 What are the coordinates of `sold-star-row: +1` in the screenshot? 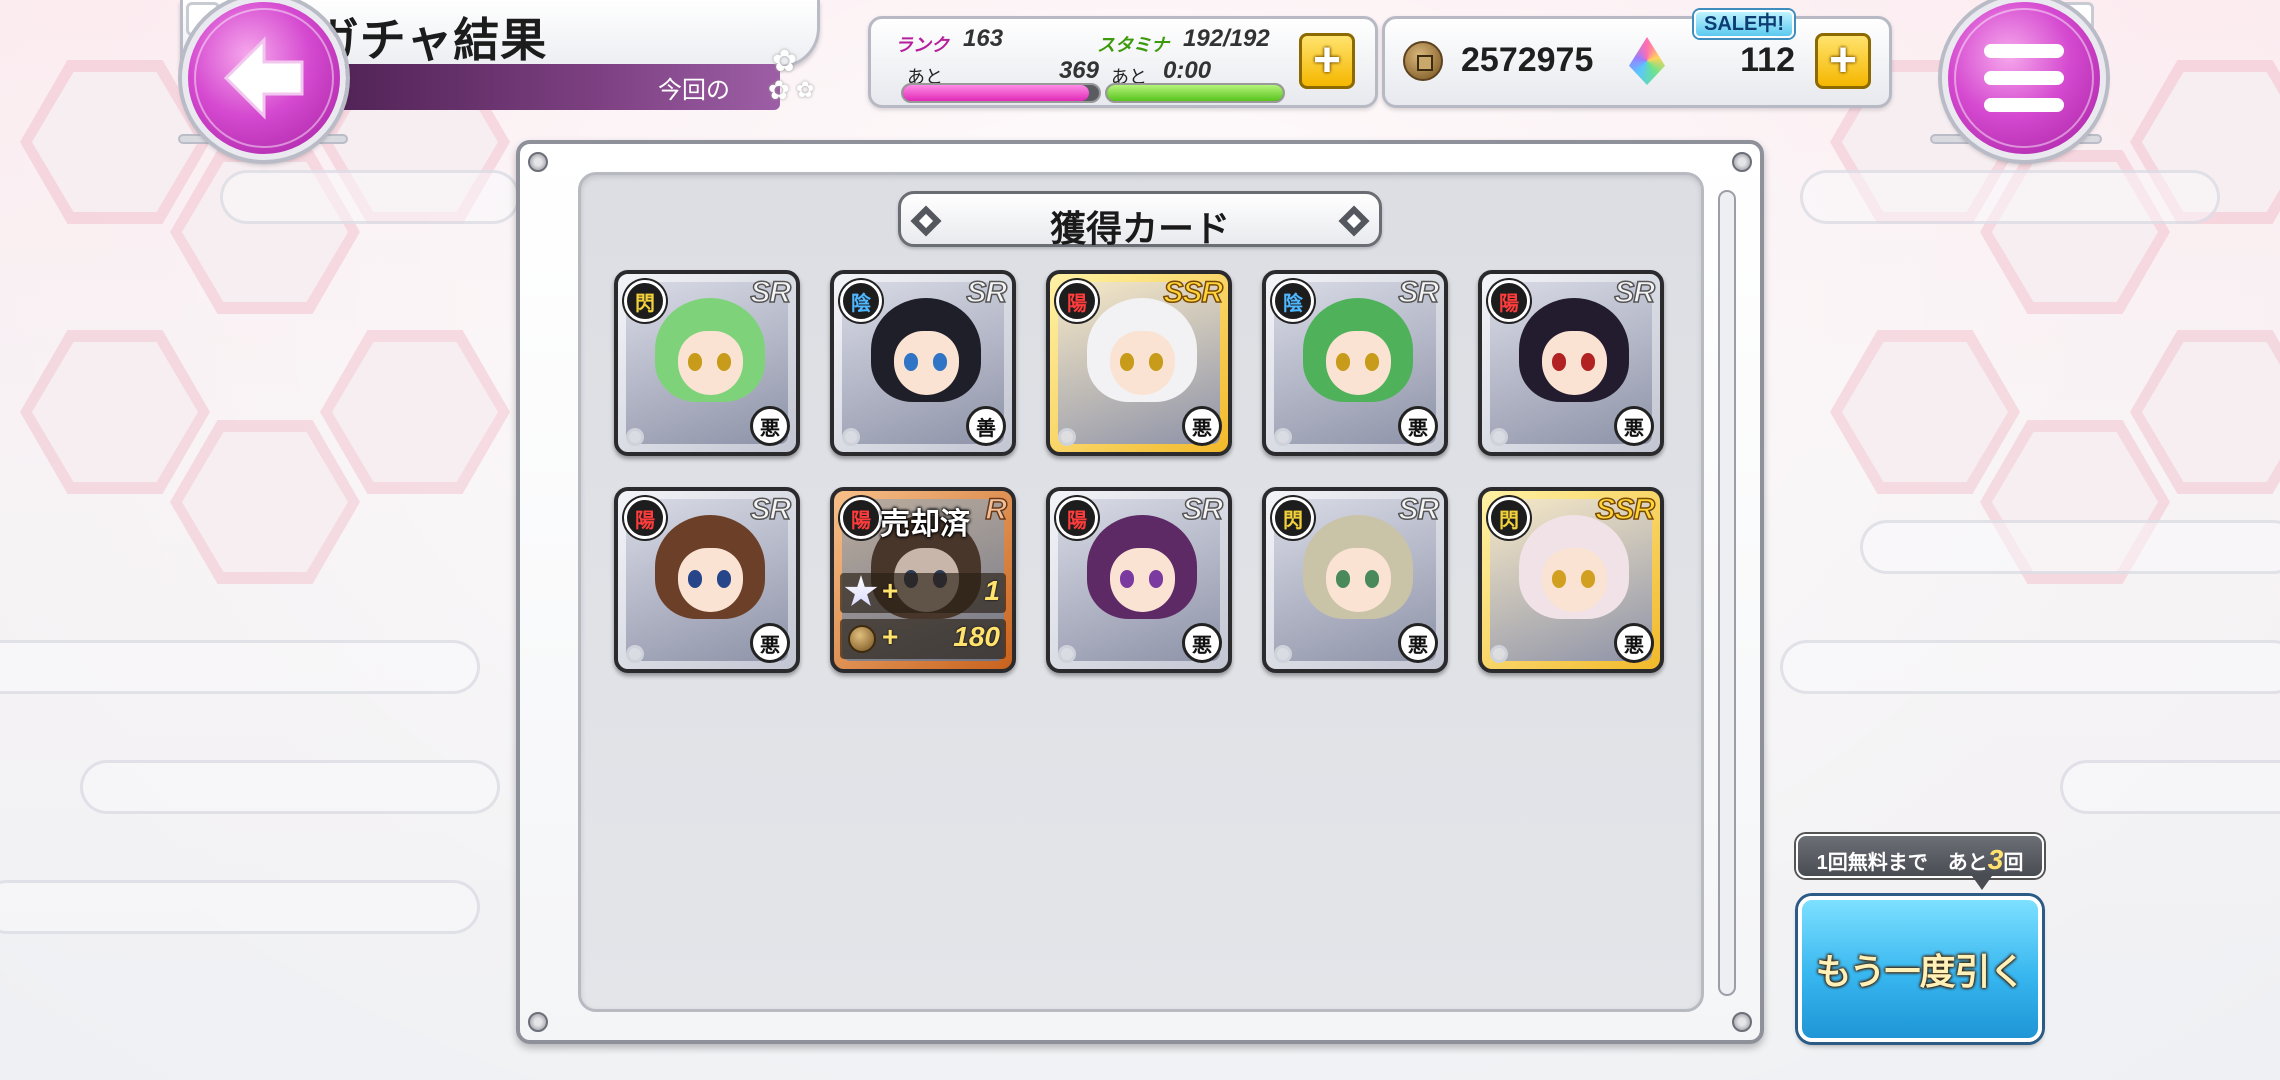 It's located at (923, 593).